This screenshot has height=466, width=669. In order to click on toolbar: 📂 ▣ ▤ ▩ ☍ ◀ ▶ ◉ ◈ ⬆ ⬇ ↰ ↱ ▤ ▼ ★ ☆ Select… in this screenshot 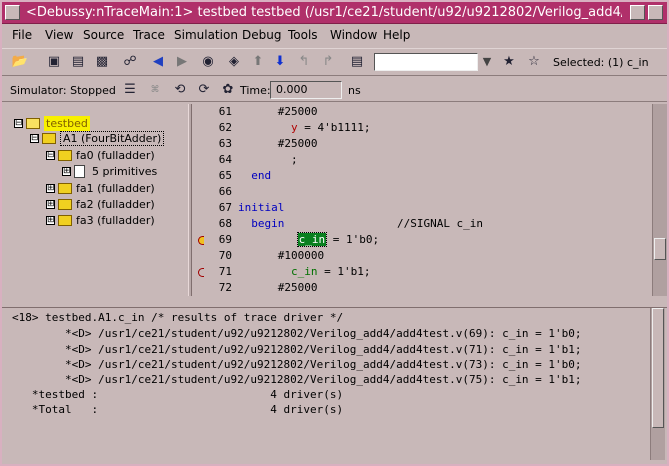, I will do `click(334, 62)`.